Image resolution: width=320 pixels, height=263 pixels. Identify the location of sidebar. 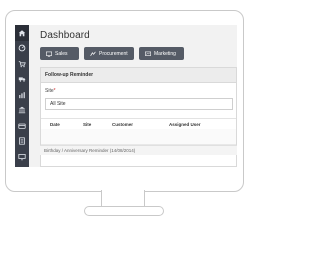
(22, 96).